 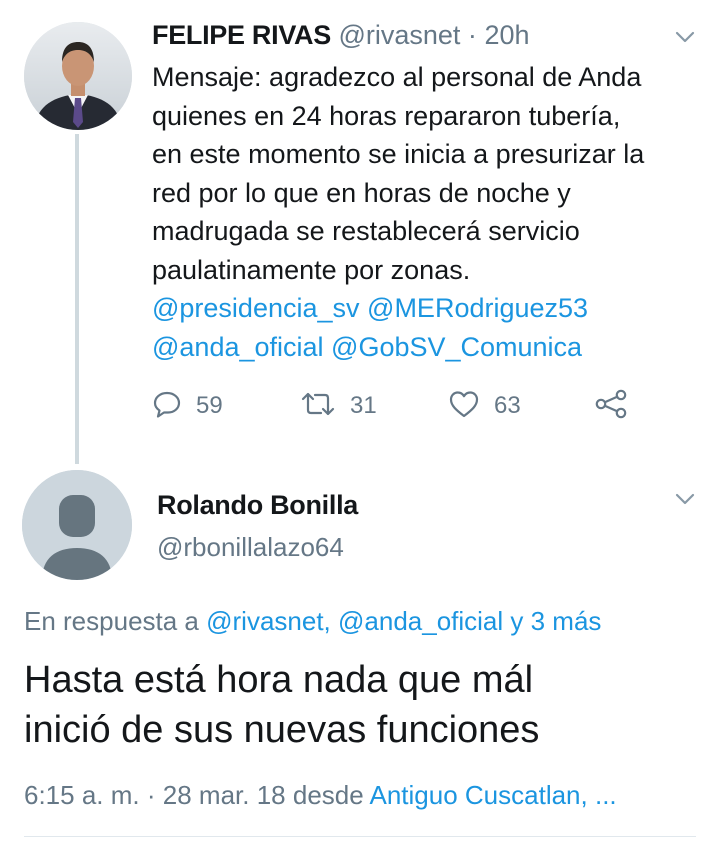 I want to click on retweet-count: 31, so click(x=363, y=405).